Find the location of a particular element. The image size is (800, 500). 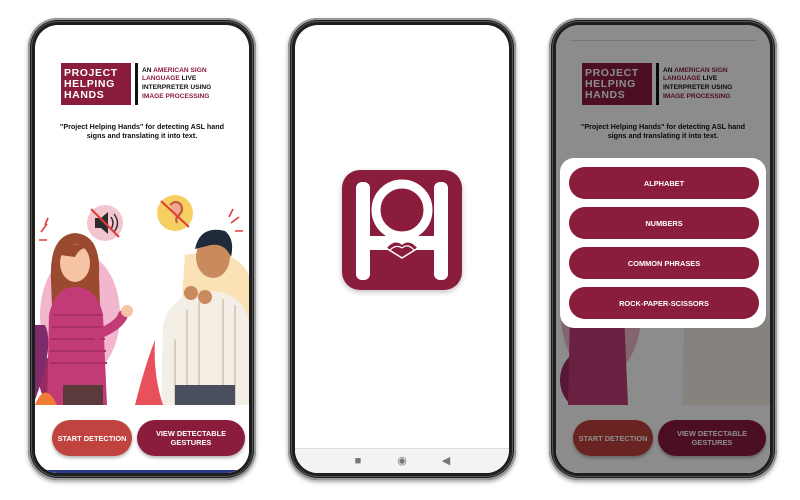

helping-hands-logo-icon is located at coordinates (402, 229).